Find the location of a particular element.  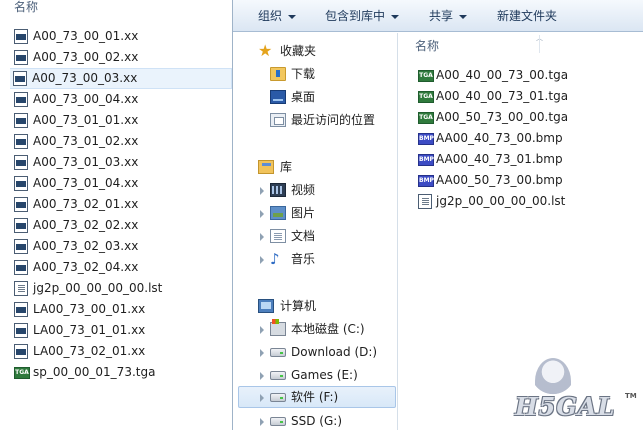

nav-item-favorites: ★ 收藏夹 is located at coordinates (315, 51).